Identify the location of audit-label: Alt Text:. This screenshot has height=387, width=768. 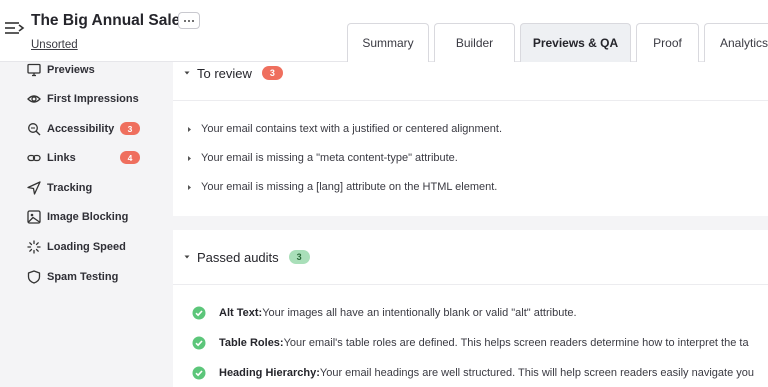
(241, 313).